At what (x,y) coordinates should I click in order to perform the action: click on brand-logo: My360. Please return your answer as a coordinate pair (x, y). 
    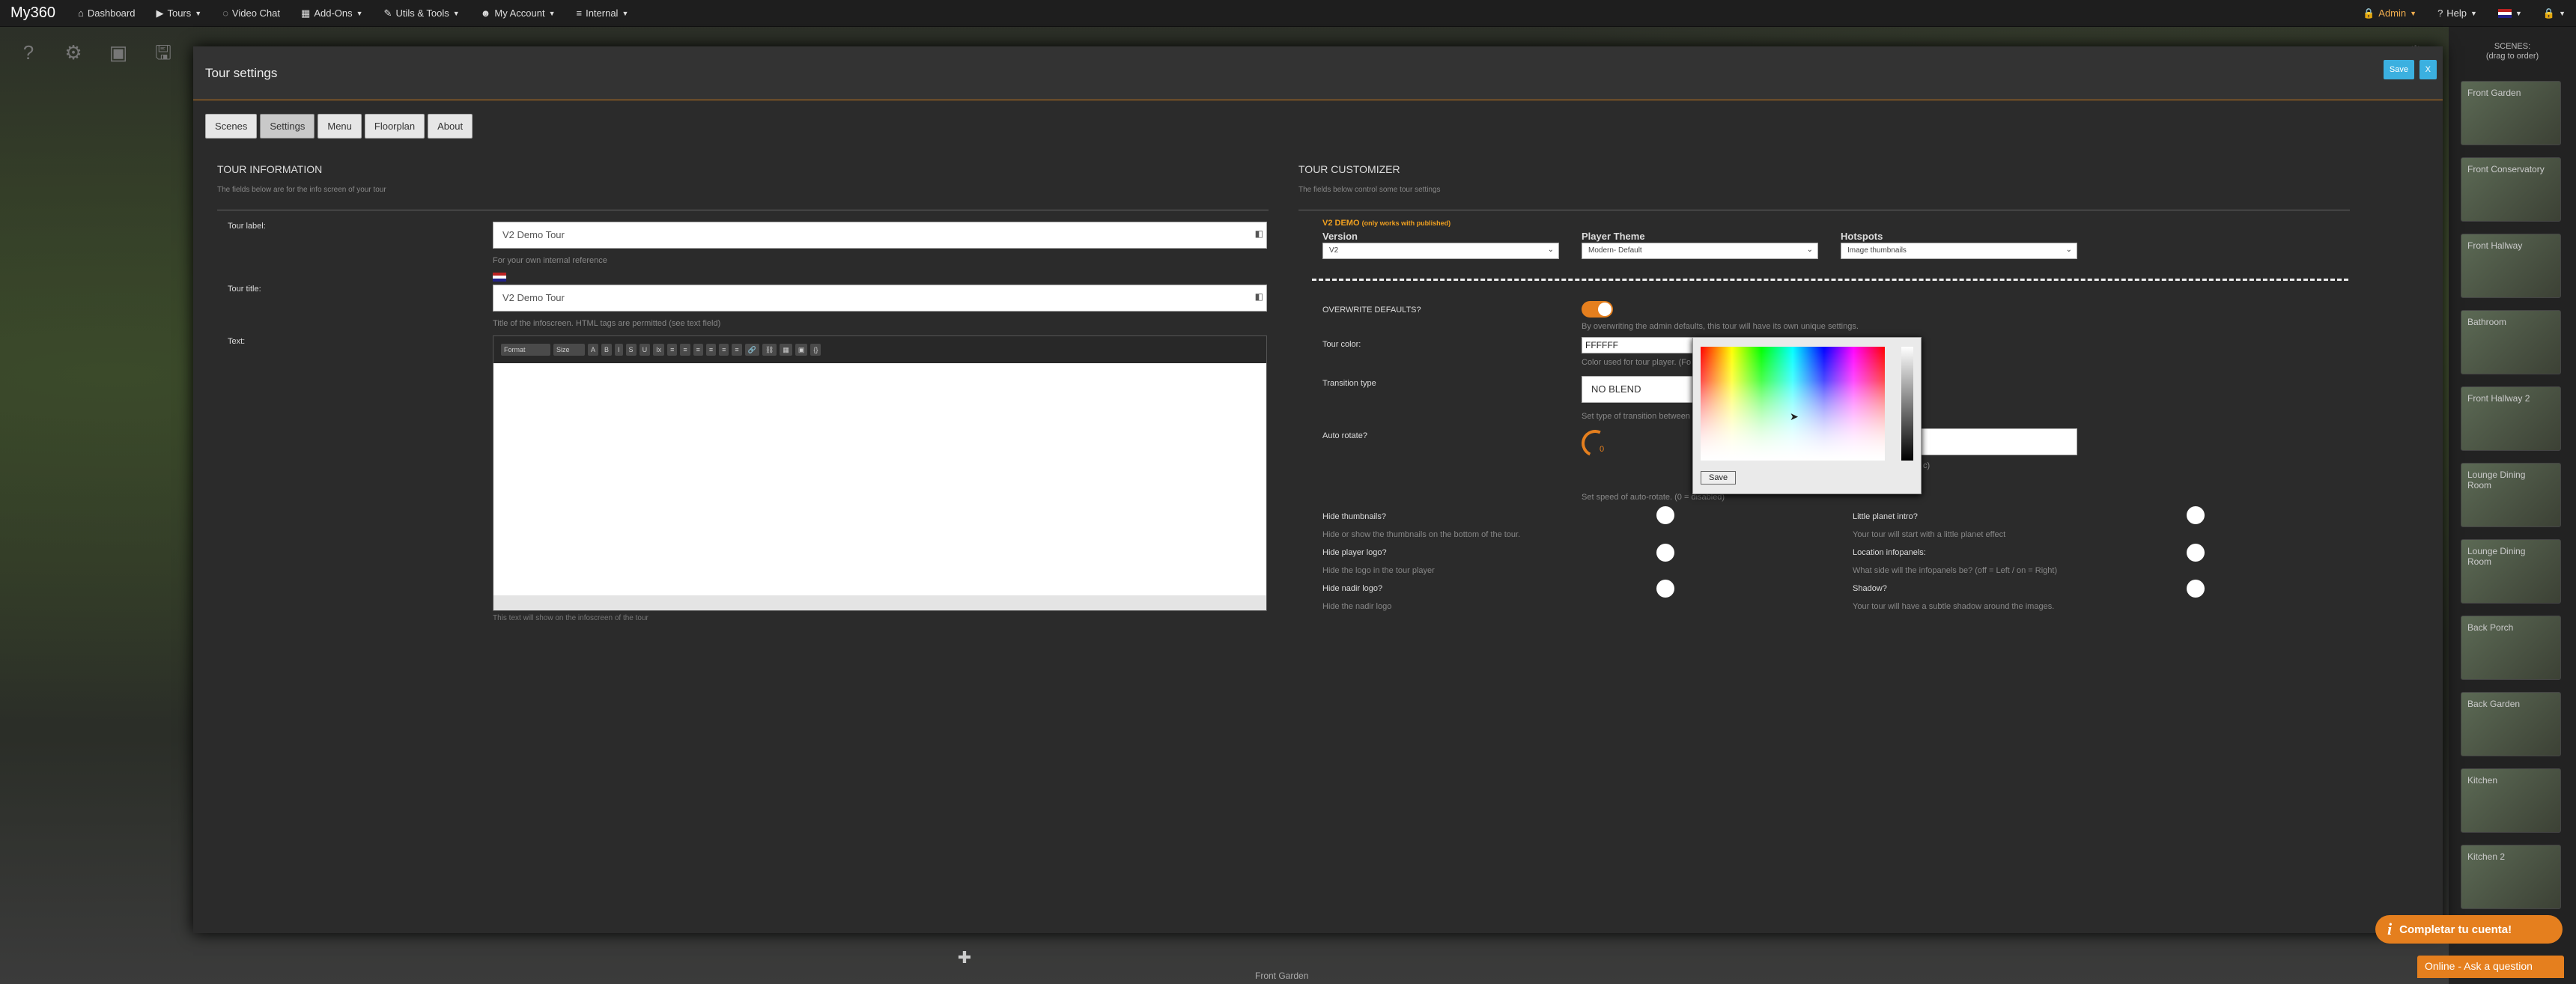
    Looking at the image, I should click on (33, 13).